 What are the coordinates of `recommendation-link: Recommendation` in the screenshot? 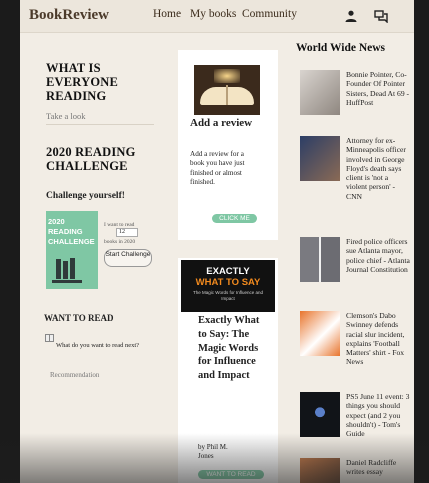 It's located at (74, 375).